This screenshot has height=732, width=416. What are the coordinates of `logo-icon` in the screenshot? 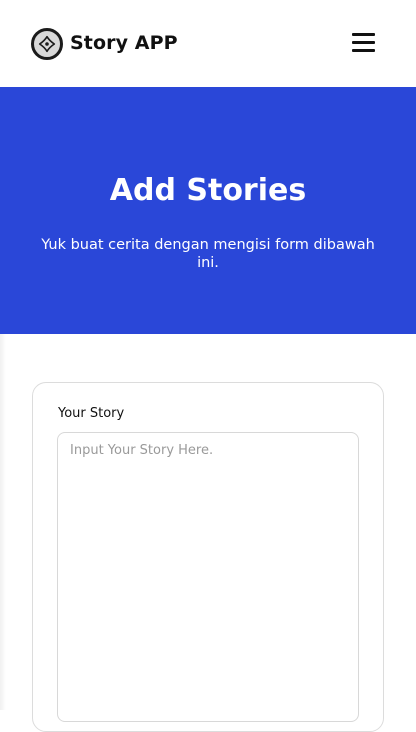 It's located at (47, 44).